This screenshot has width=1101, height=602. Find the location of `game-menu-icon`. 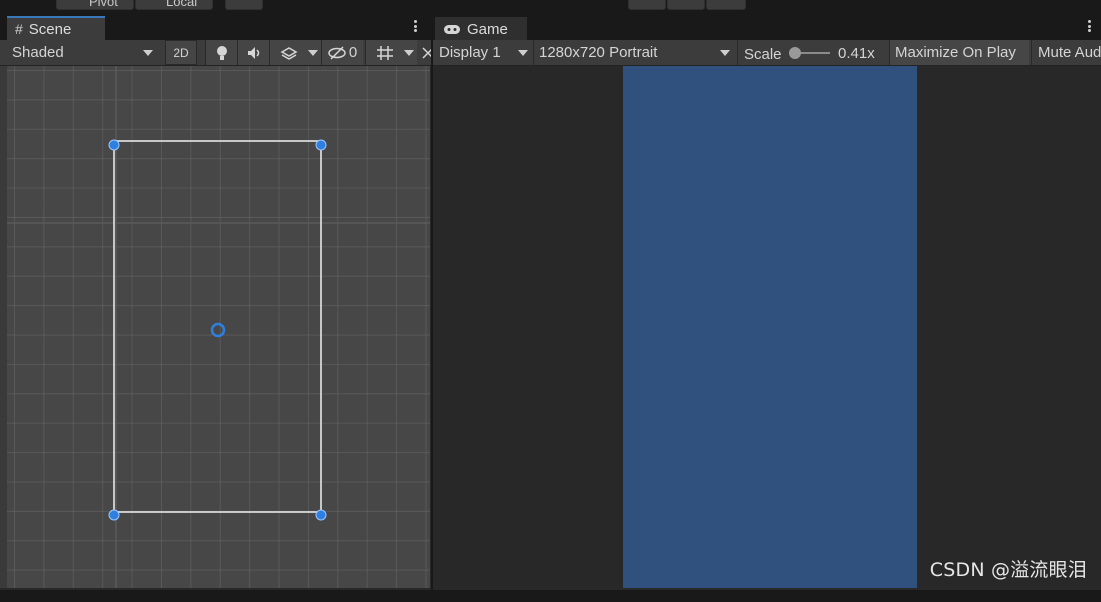

game-menu-icon is located at coordinates (1089, 26).